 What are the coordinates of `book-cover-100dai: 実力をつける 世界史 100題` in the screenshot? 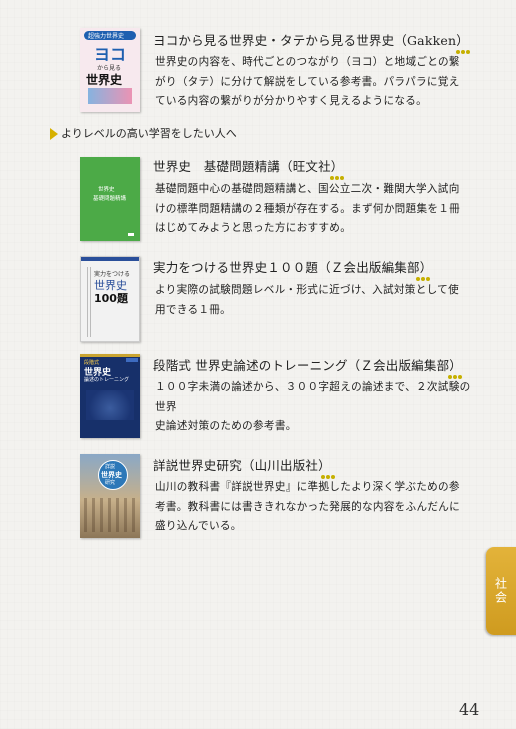 It's located at (110, 299).